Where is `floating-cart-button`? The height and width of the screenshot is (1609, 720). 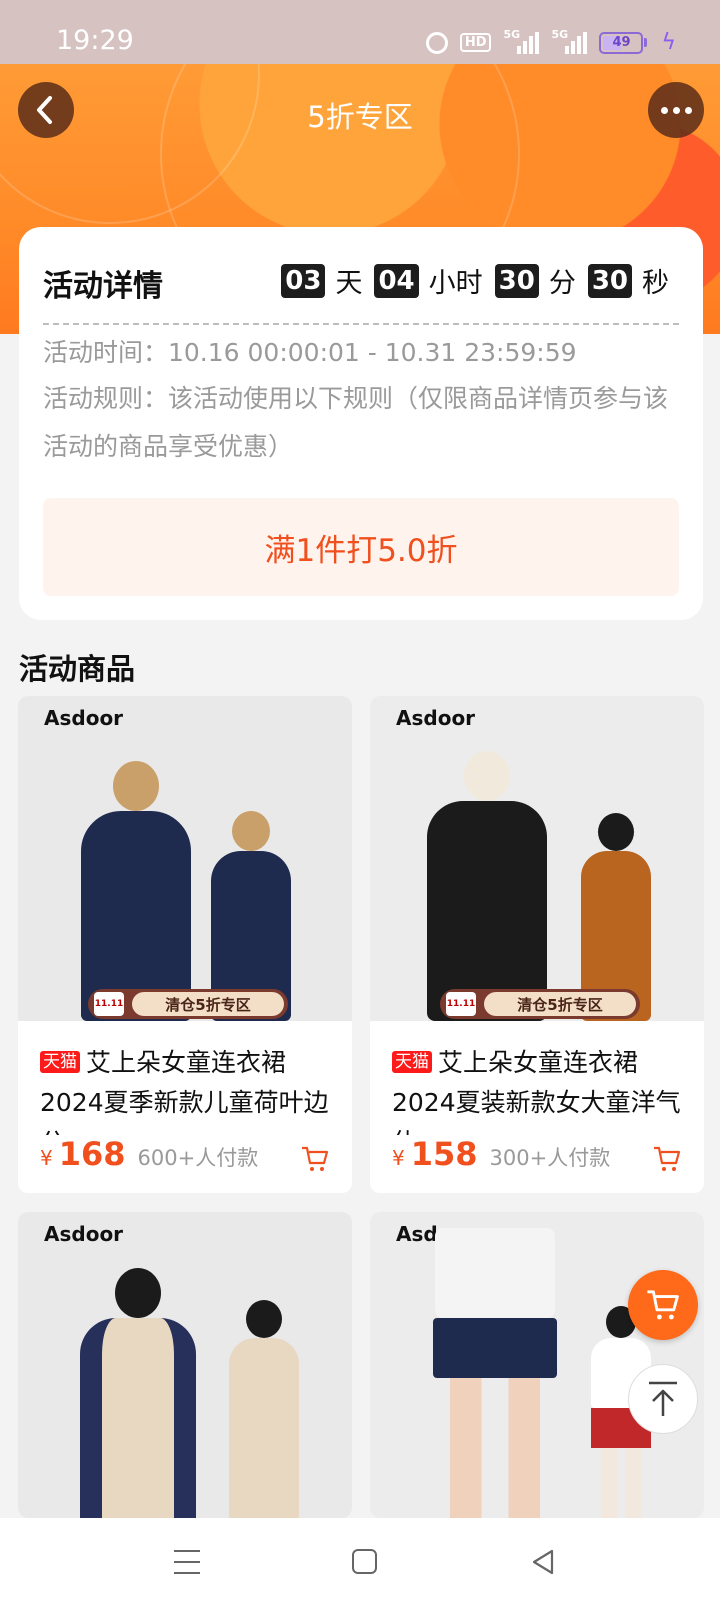
floating-cart-button is located at coordinates (663, 1305).